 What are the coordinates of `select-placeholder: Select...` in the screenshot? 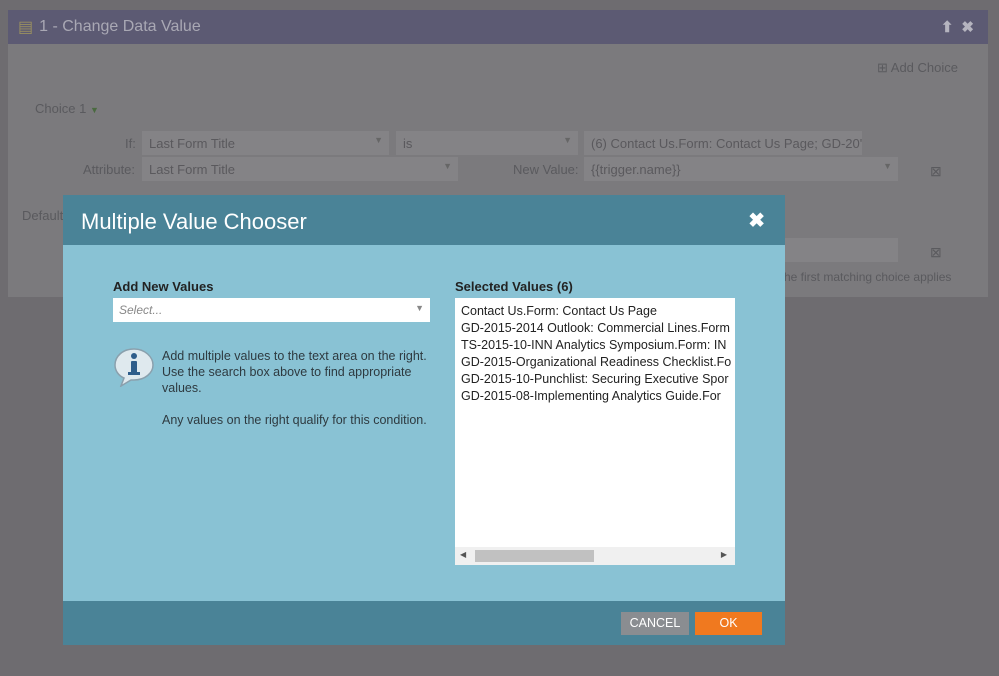 It's located at (141, 310).